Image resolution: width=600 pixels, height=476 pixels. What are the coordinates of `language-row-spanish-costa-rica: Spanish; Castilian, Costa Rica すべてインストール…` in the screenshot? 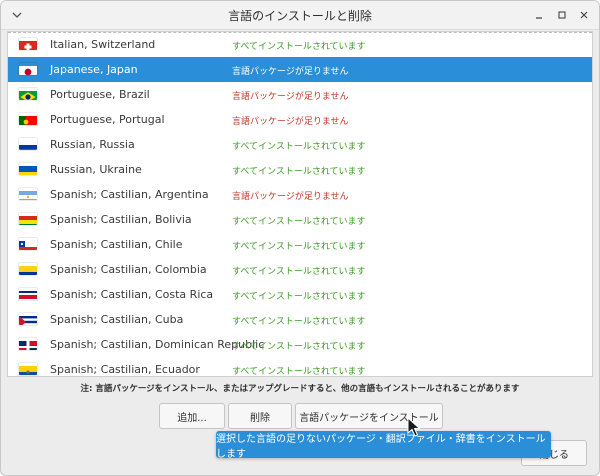 It's located at (300, 294).